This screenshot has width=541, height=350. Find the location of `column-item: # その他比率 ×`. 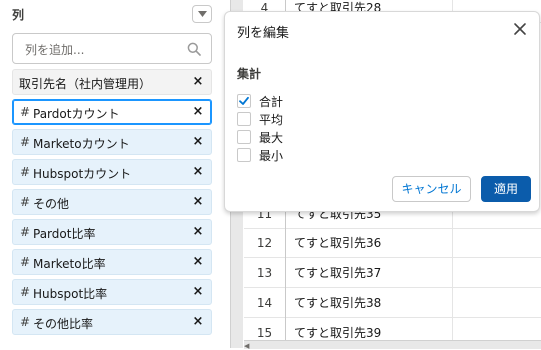

column-item: # その他比率 × is located at coordinates (112, 322).